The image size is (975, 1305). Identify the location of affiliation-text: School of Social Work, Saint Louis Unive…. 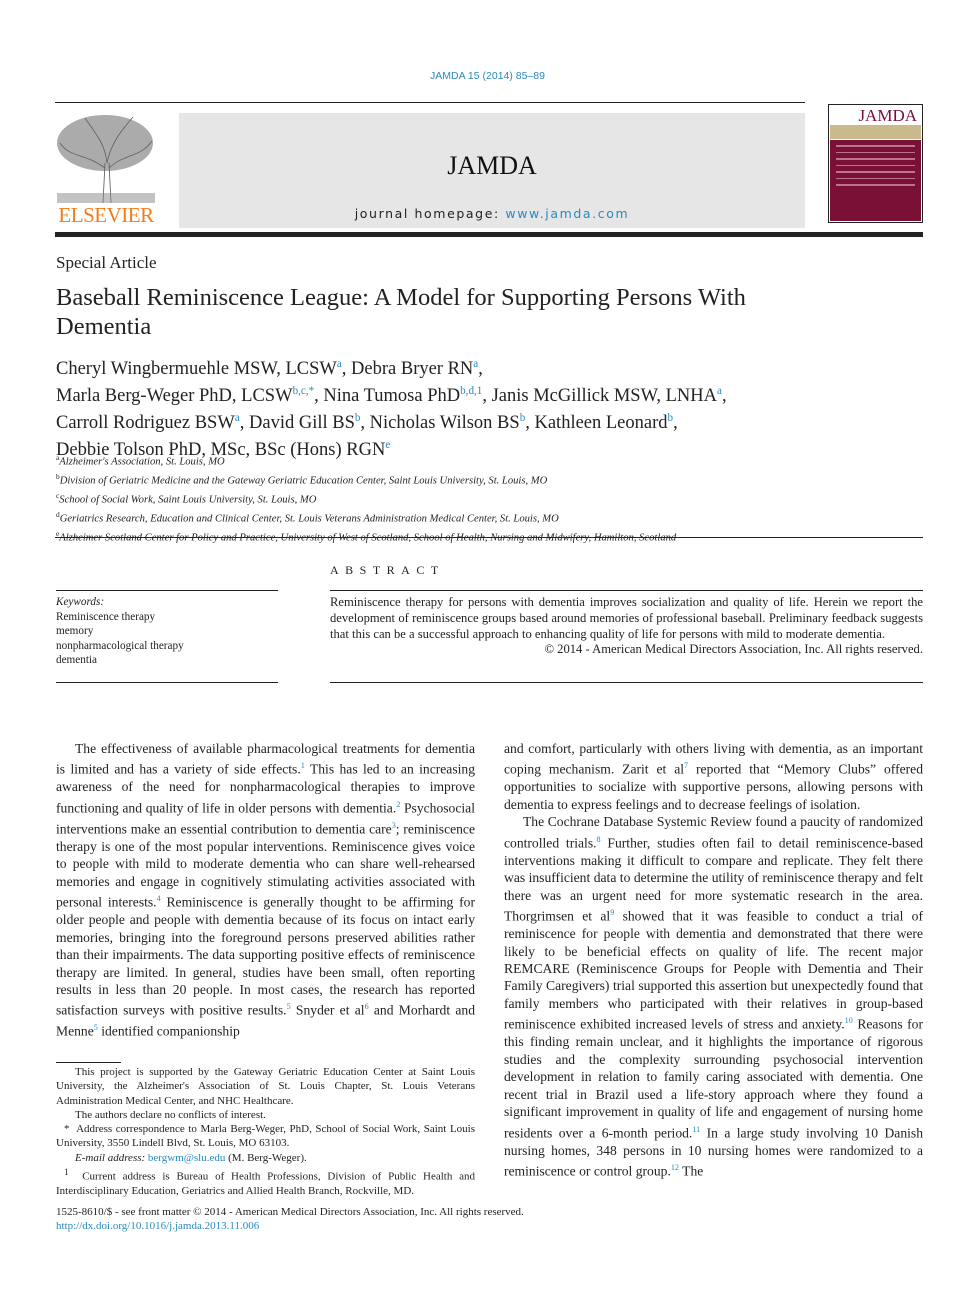
(188, 500).